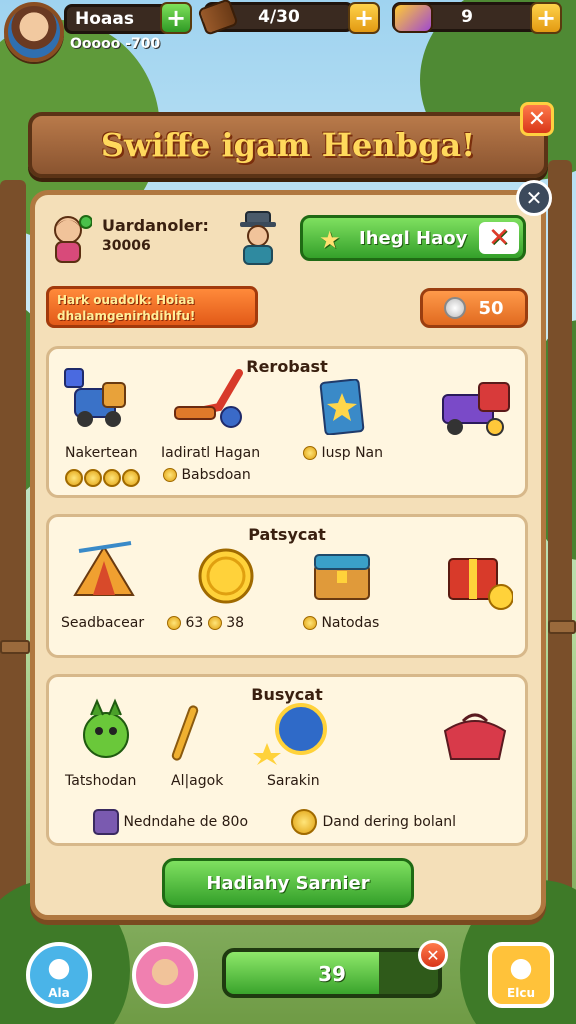 The image size is (576, 1024). What do you see at coordinates (475, 735) in the screenshot?
I see `red-bag-icon` at bounding box center [475, 735].